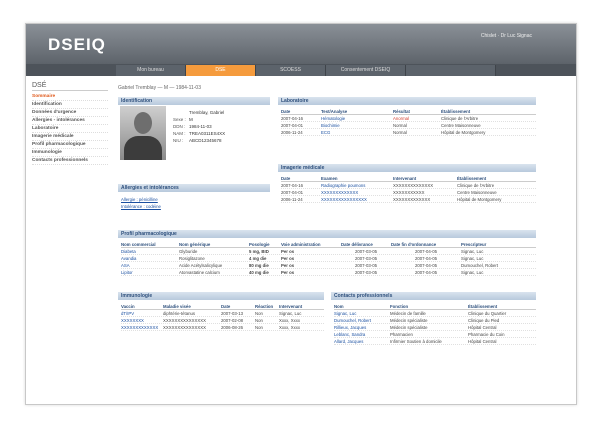 Image resolution: width=600 pixels, height=442 pixels. Describe the element at coordinates (327, 234) in the screenshot. I see `pharma-header: Profil pharmacologique` at that location.